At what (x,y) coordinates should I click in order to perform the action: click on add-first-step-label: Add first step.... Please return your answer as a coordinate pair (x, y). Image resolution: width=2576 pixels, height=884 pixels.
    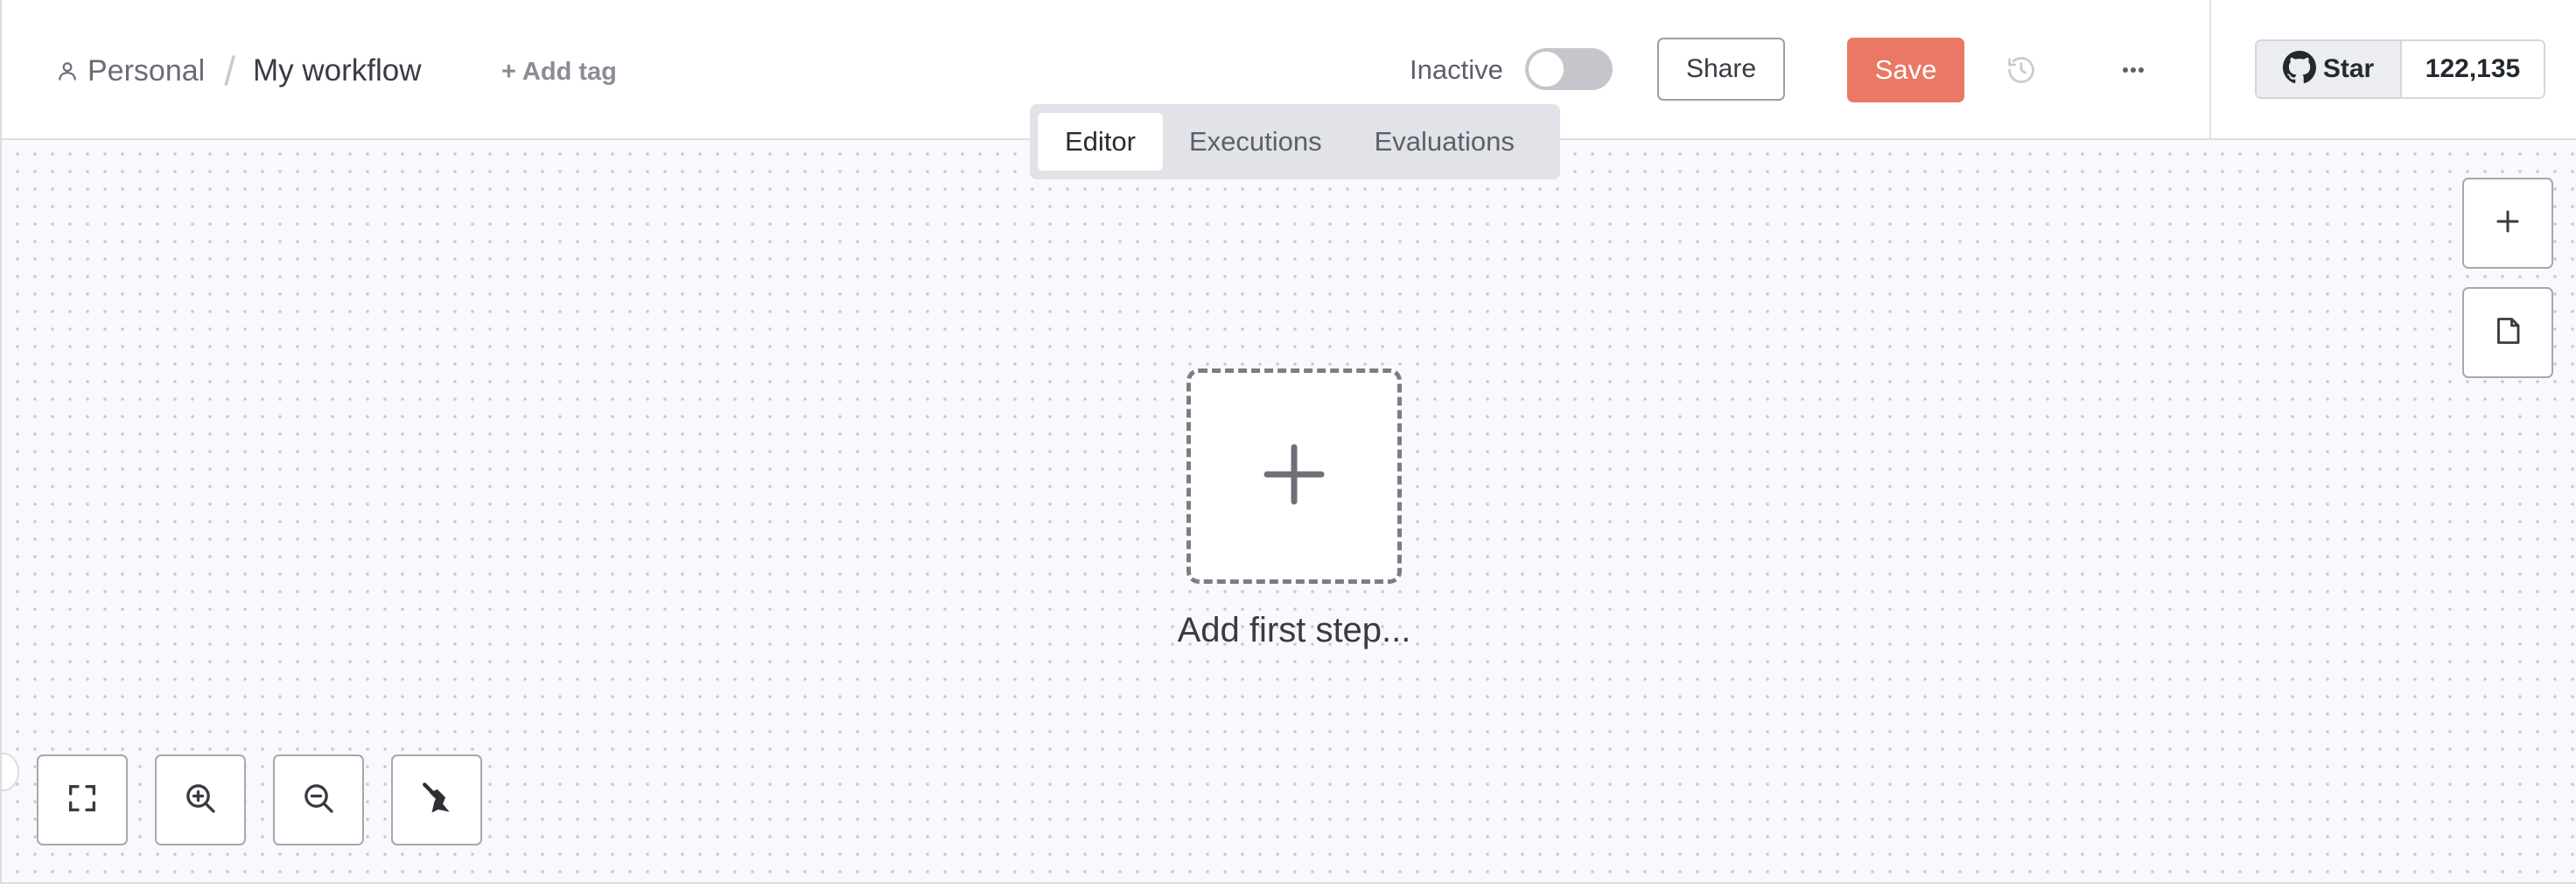
    Looking at the image, I should click on (1294, 630).